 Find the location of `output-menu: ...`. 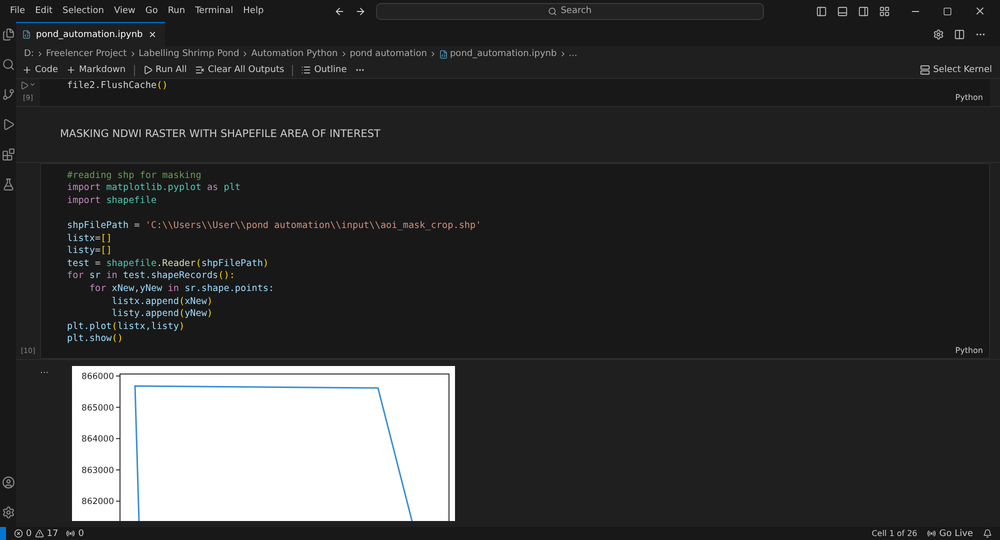

output-menu: ... is located at coordinates (44, 446).